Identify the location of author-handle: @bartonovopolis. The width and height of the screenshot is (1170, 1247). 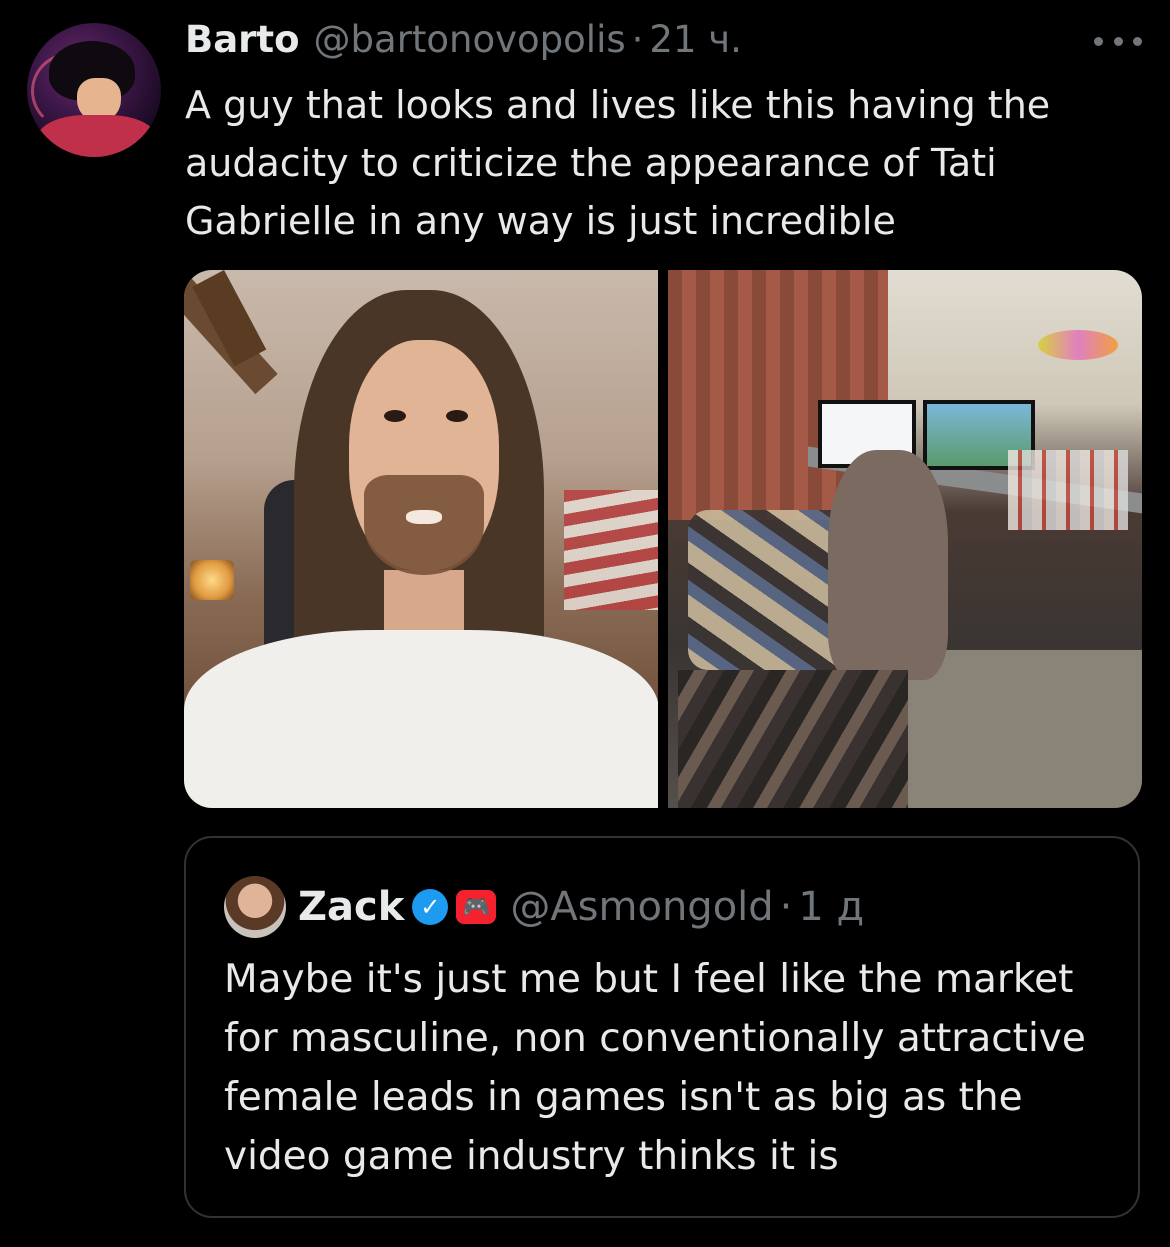
(470, 39).